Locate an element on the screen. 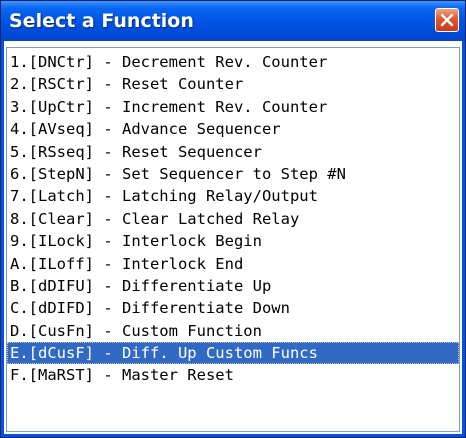  title-bar: Select a Function is located at coordinates (233, 21).